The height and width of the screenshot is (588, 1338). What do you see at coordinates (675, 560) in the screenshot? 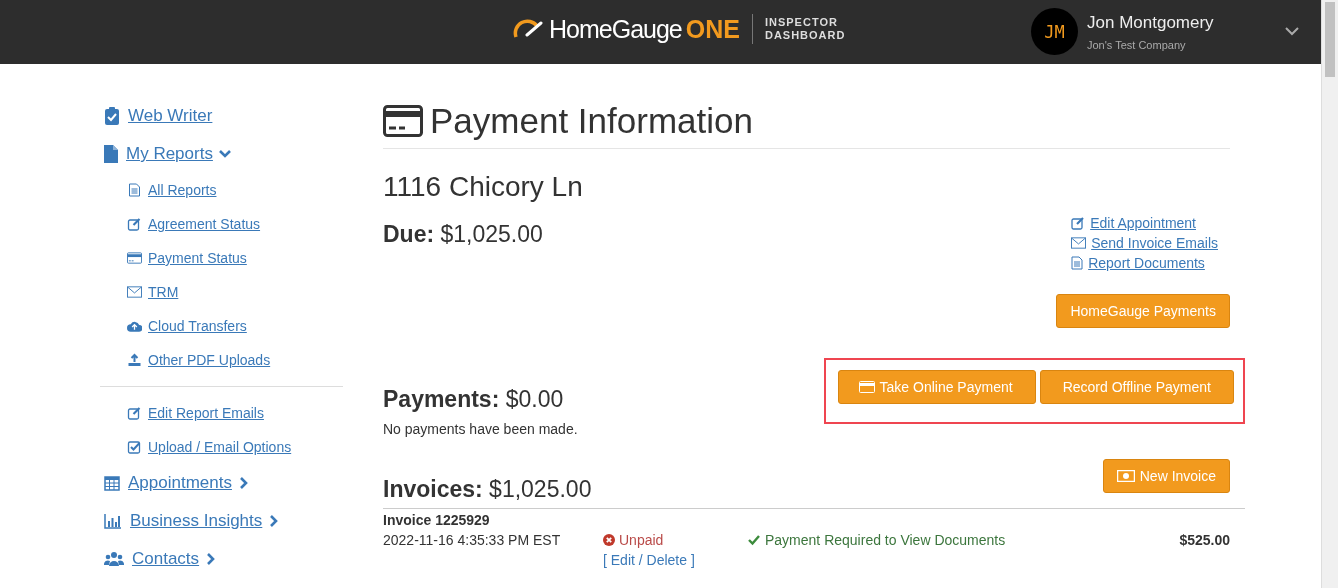
I see `edit-delete-link: [ Edit / Delete ]` at bounding box center [675, 560].